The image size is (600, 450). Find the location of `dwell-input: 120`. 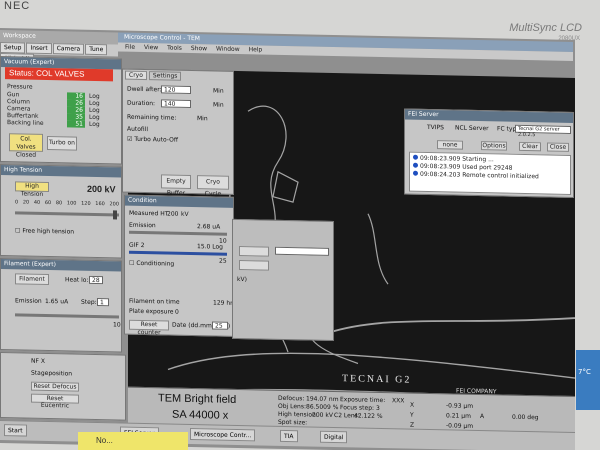

dwell-input: 120 is located at coordinates (176, 90).